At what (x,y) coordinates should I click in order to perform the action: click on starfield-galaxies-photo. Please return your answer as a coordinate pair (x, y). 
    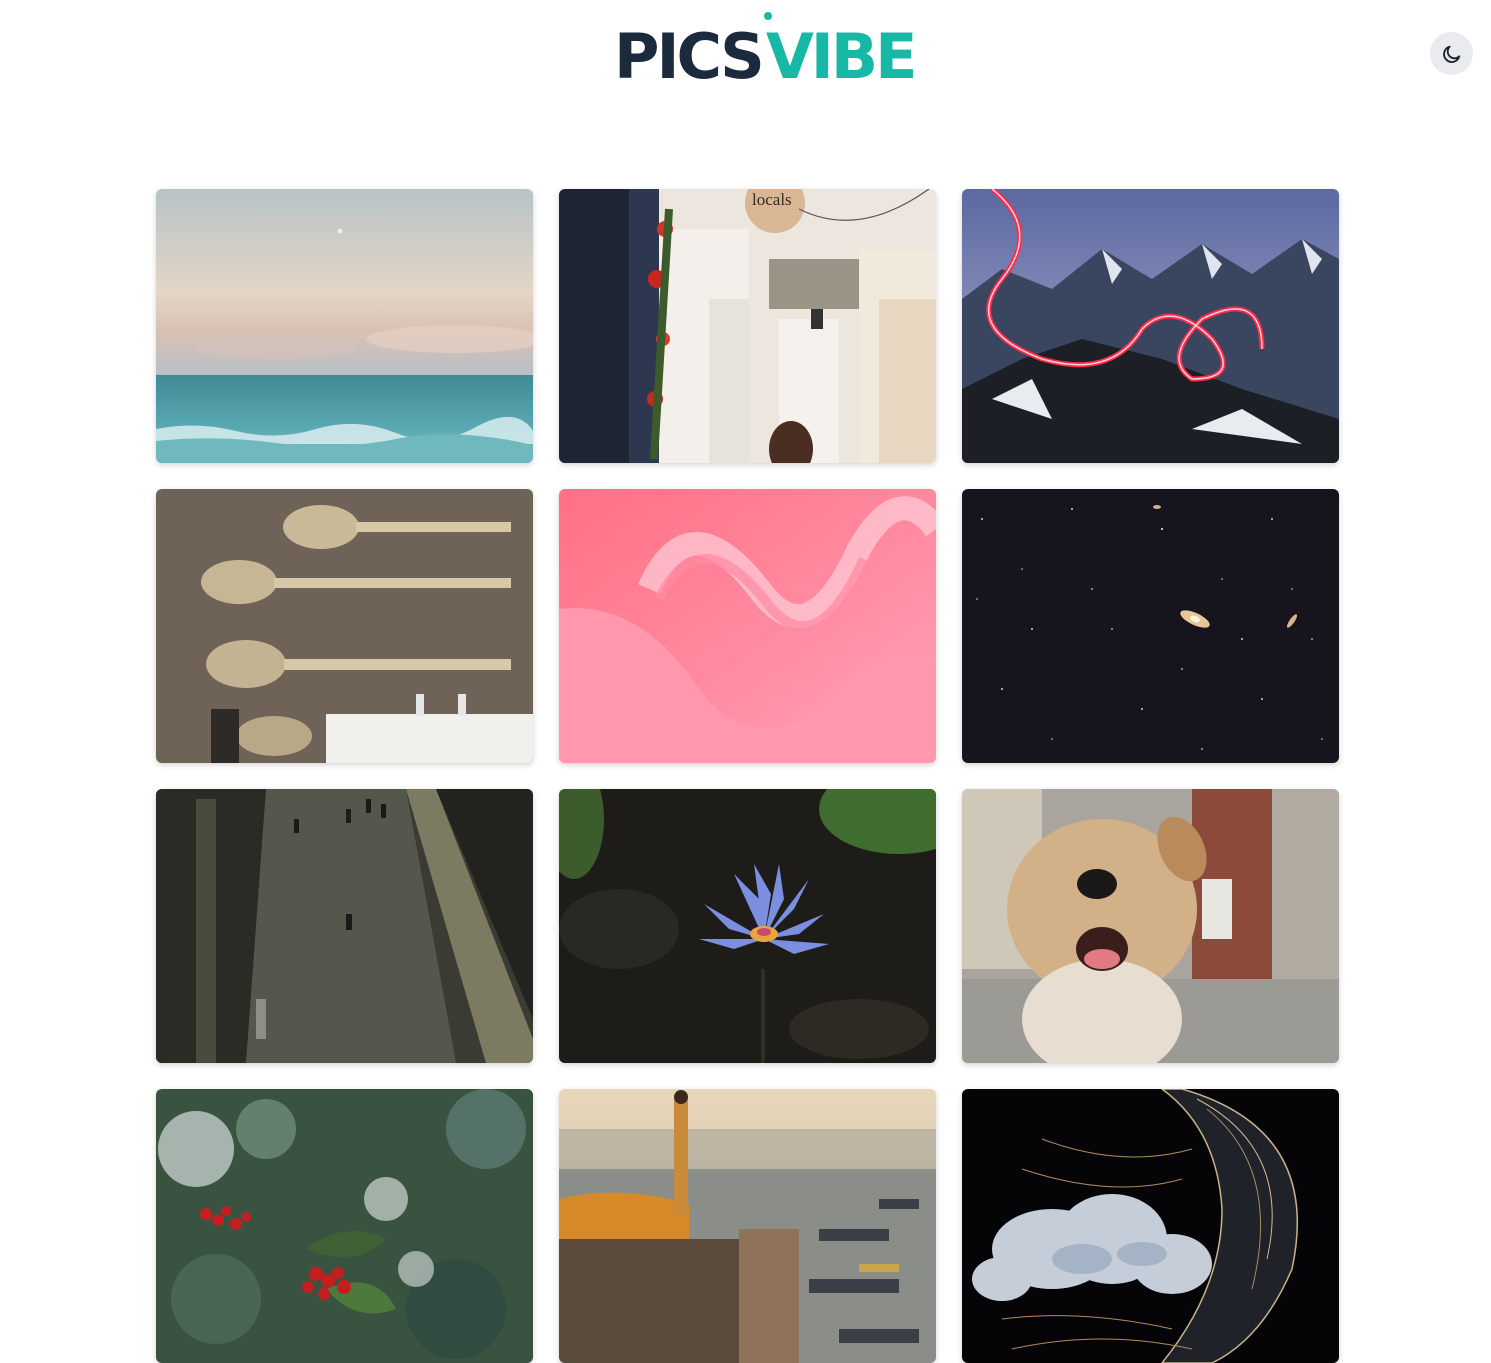
    Looking at the image, I should click on (1150, 626).